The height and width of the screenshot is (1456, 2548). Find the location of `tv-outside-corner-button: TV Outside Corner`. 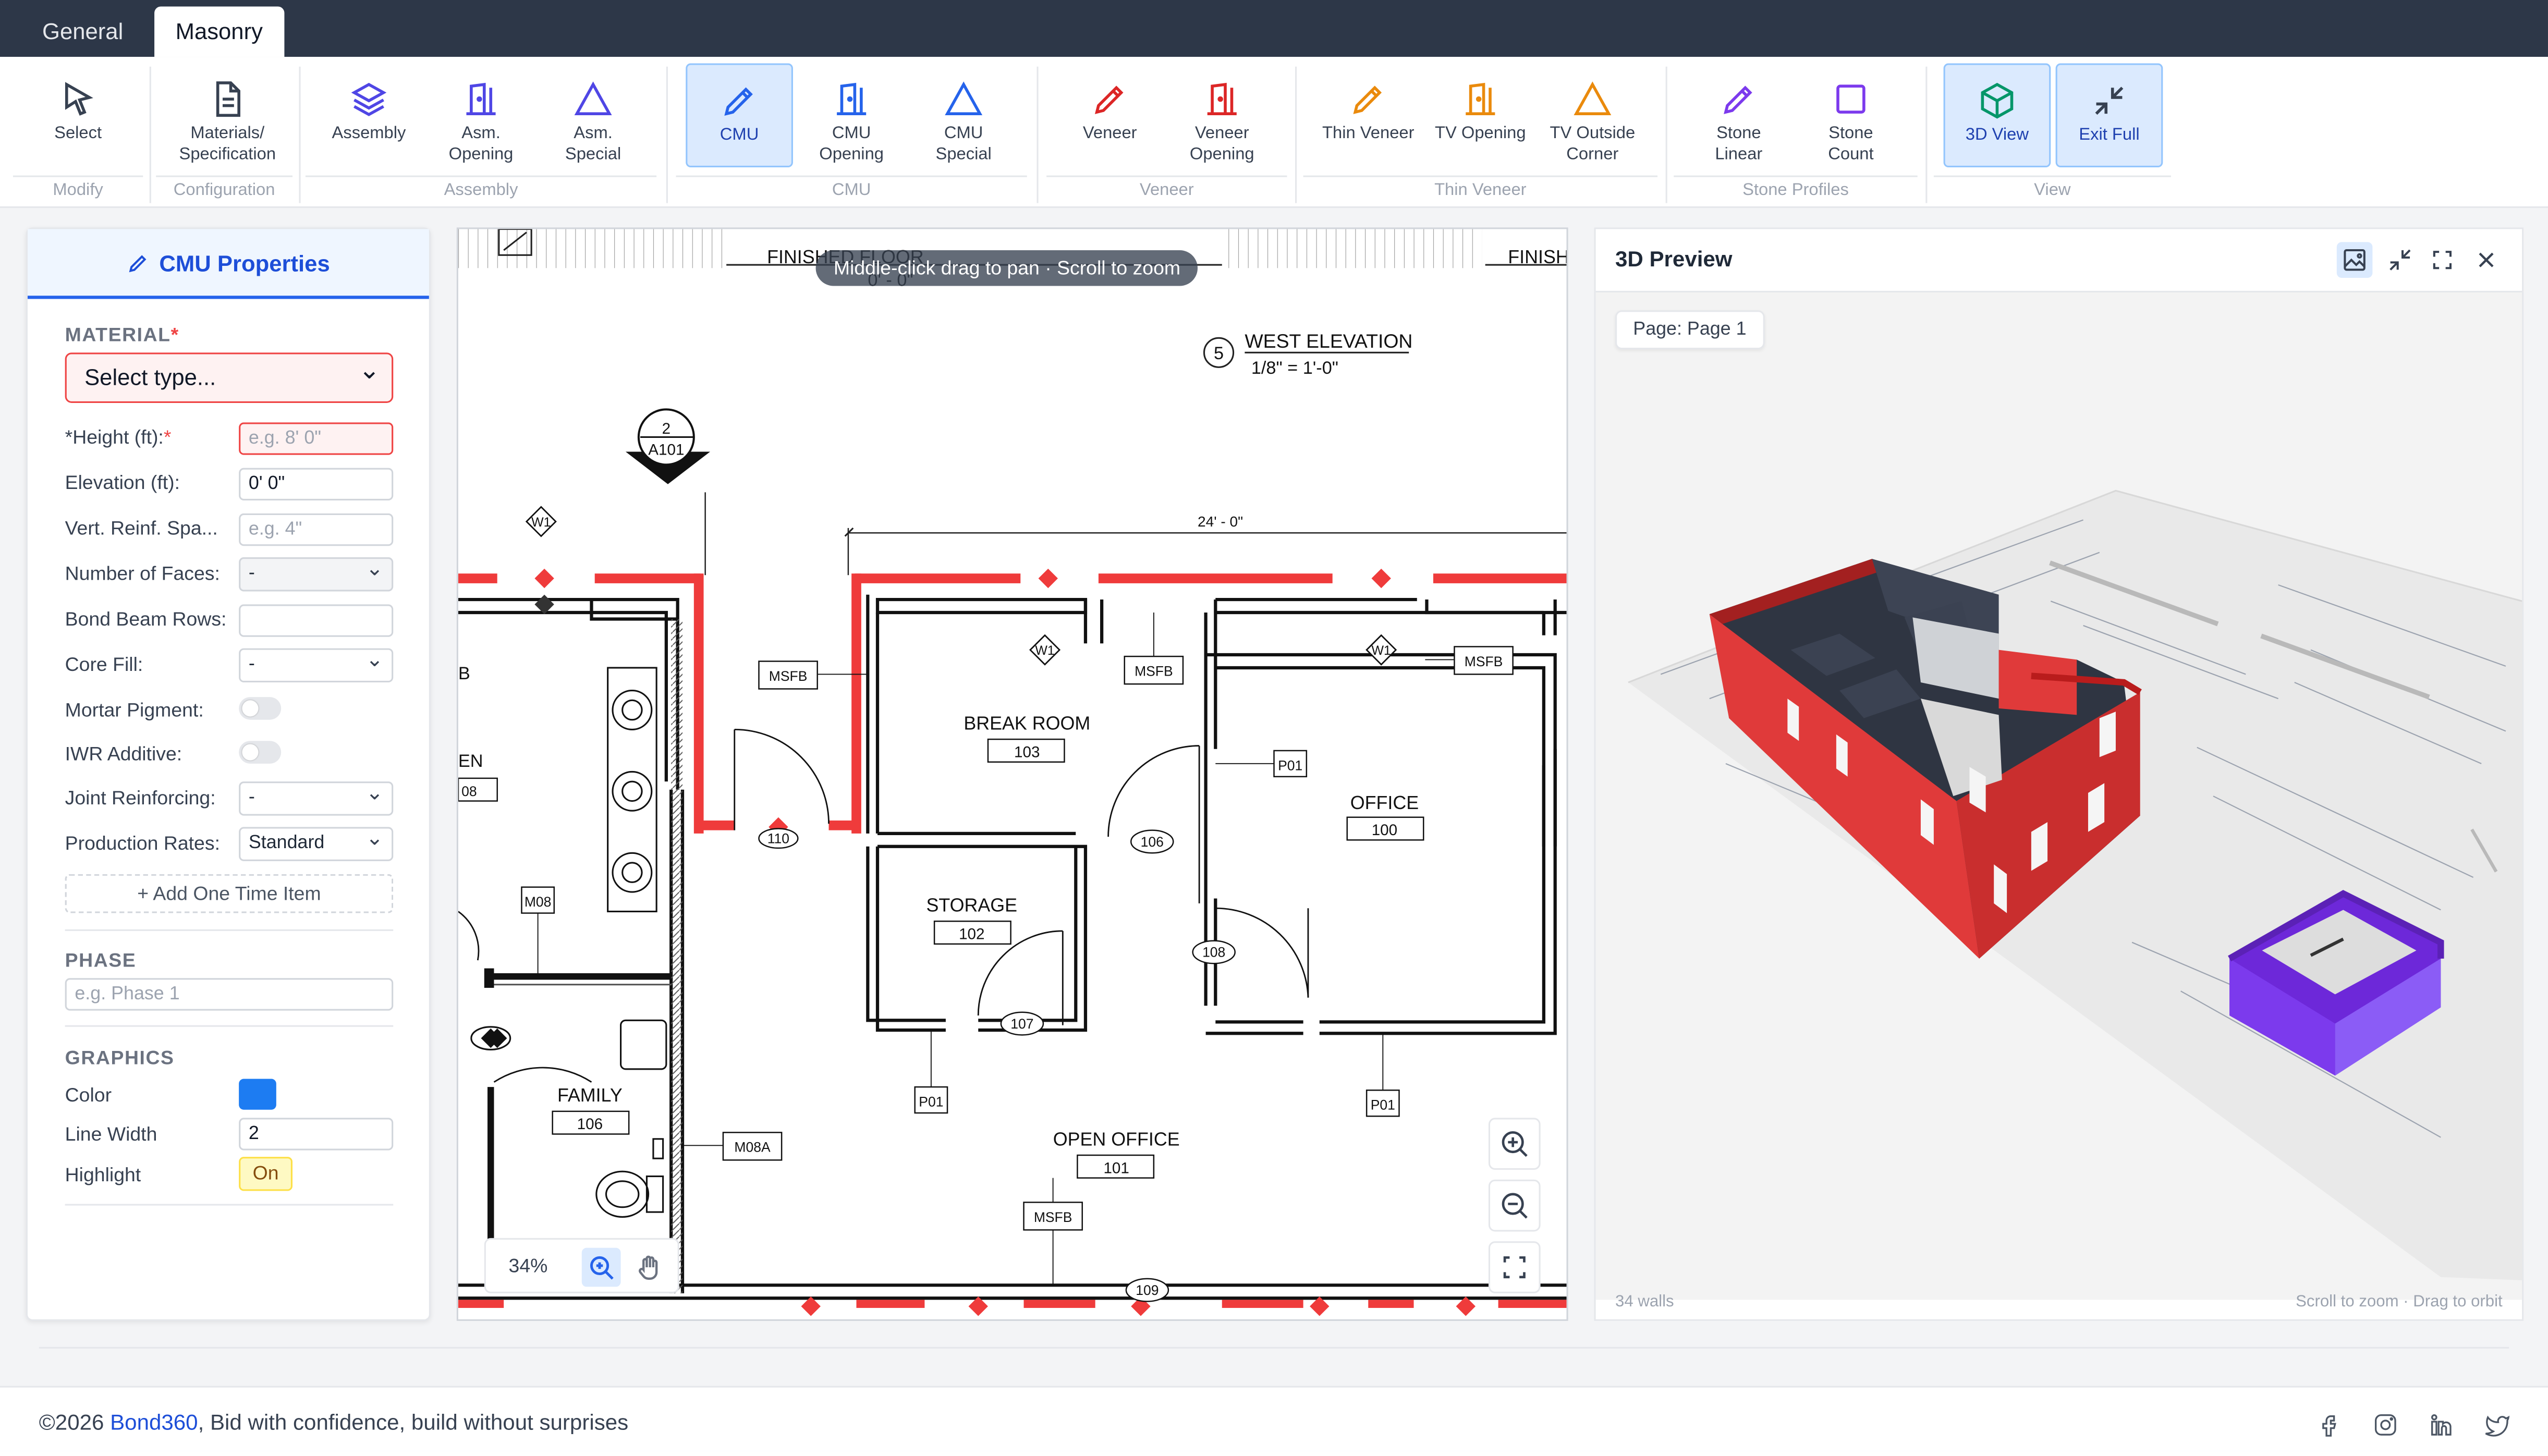

tv-outside-corner-button: TV Outside Corner is located at coordinates (1593, 115).